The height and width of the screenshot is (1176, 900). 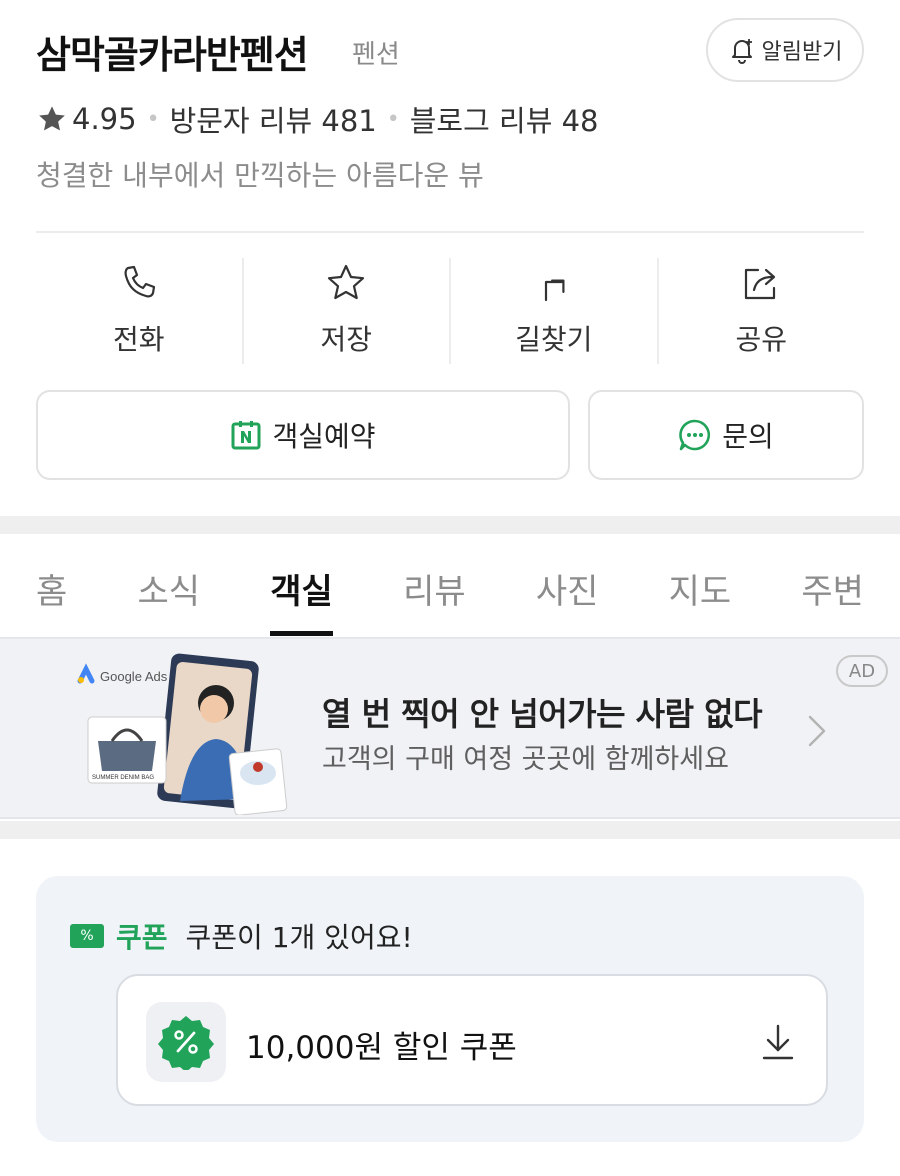 I want to click on download-icon, so click(x=778, y=1042).